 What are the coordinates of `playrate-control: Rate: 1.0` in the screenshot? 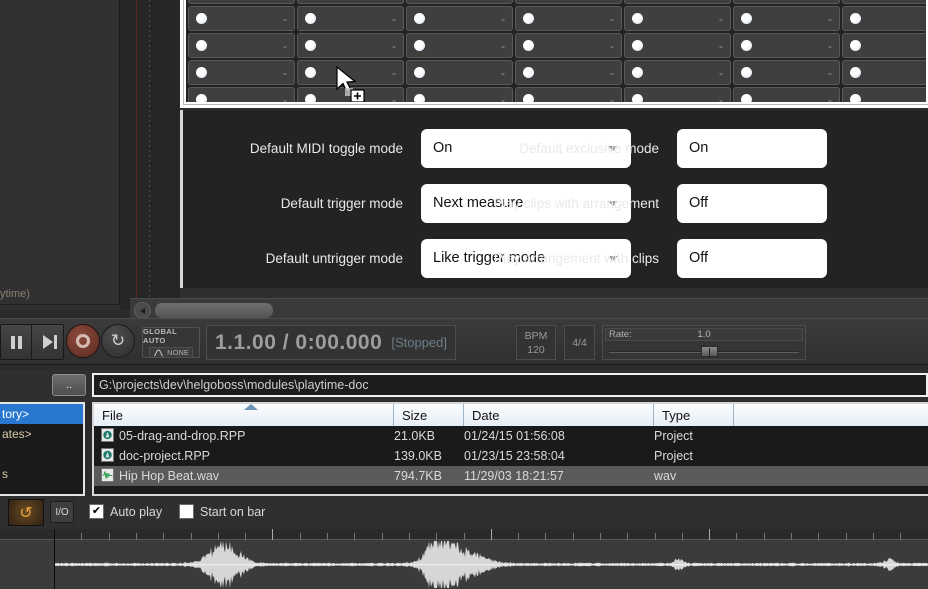 It's located at (704, 342).